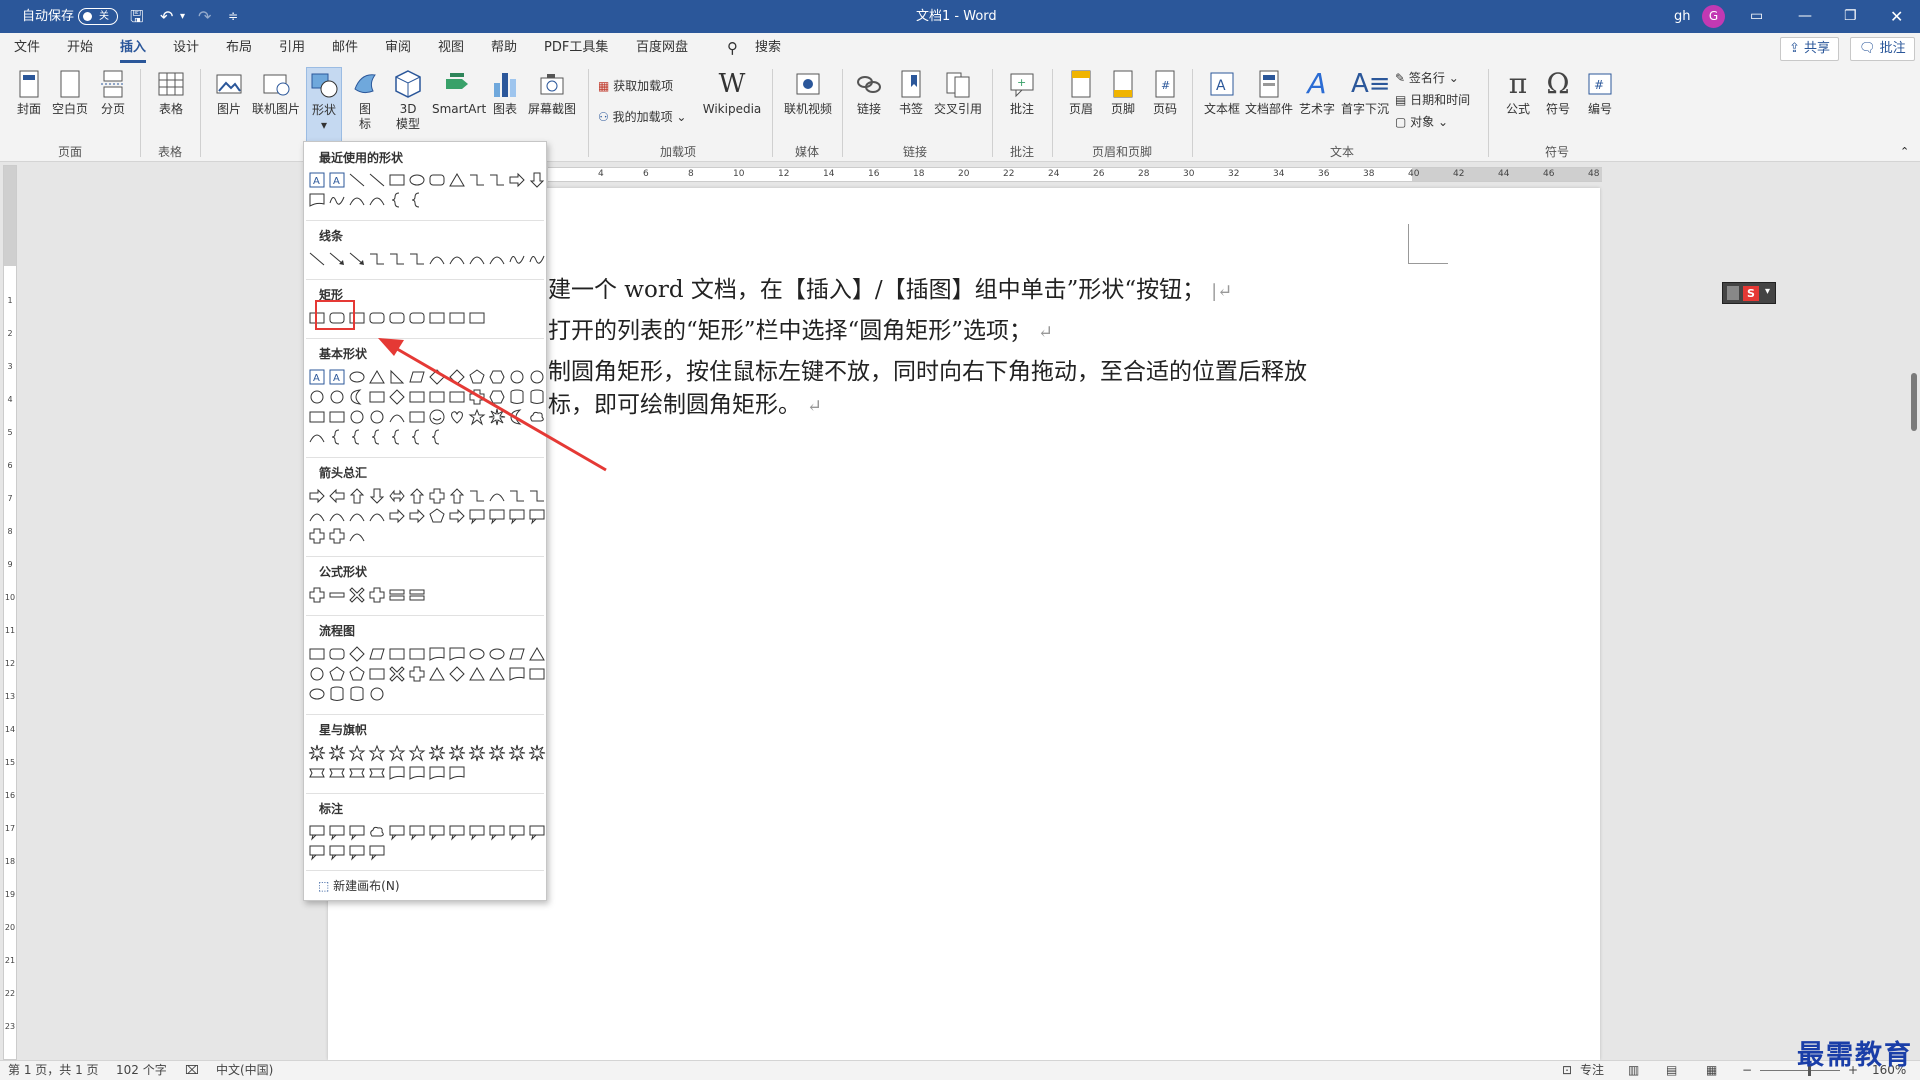 The image size is (1920, 1080). What do you see at coordinates (1317, 92) in the screenshot?
I see `wordart-button: A 艺术字` at bounding box center [1317, 92].